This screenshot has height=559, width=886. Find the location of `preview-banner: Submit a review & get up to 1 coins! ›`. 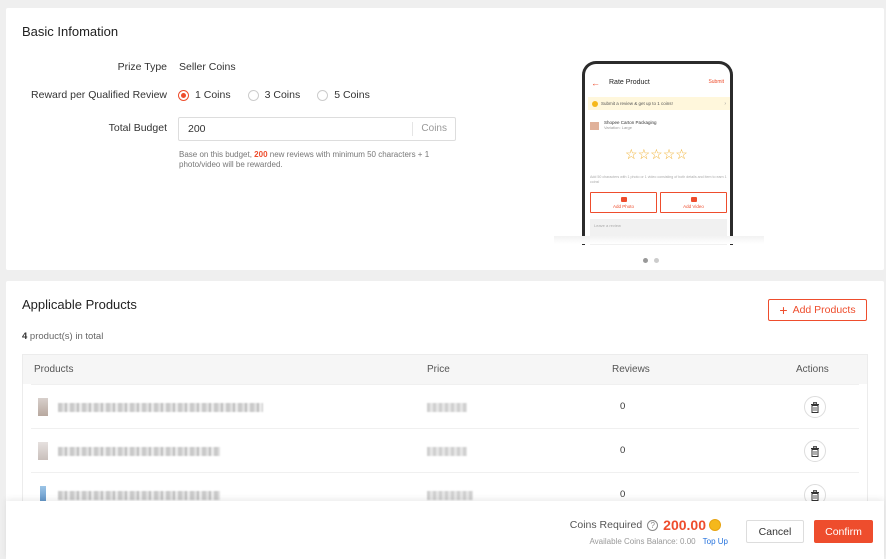

preview-banner: Submit a review & get up to 1 coins! › is located at coordinates (659, 103).